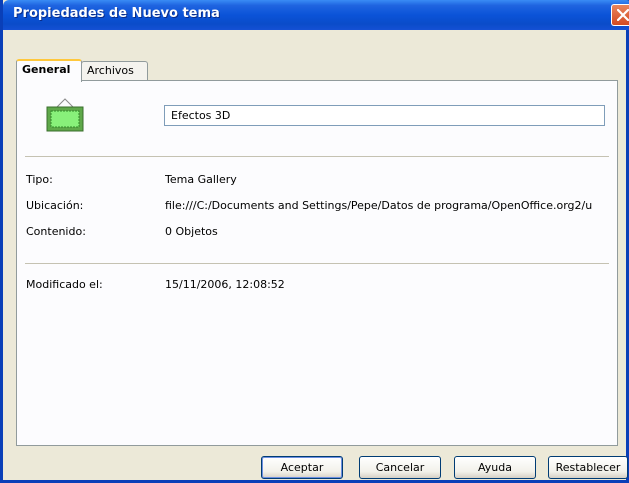  I want to click on cancel-button: Cancelar, so click(400, 467).